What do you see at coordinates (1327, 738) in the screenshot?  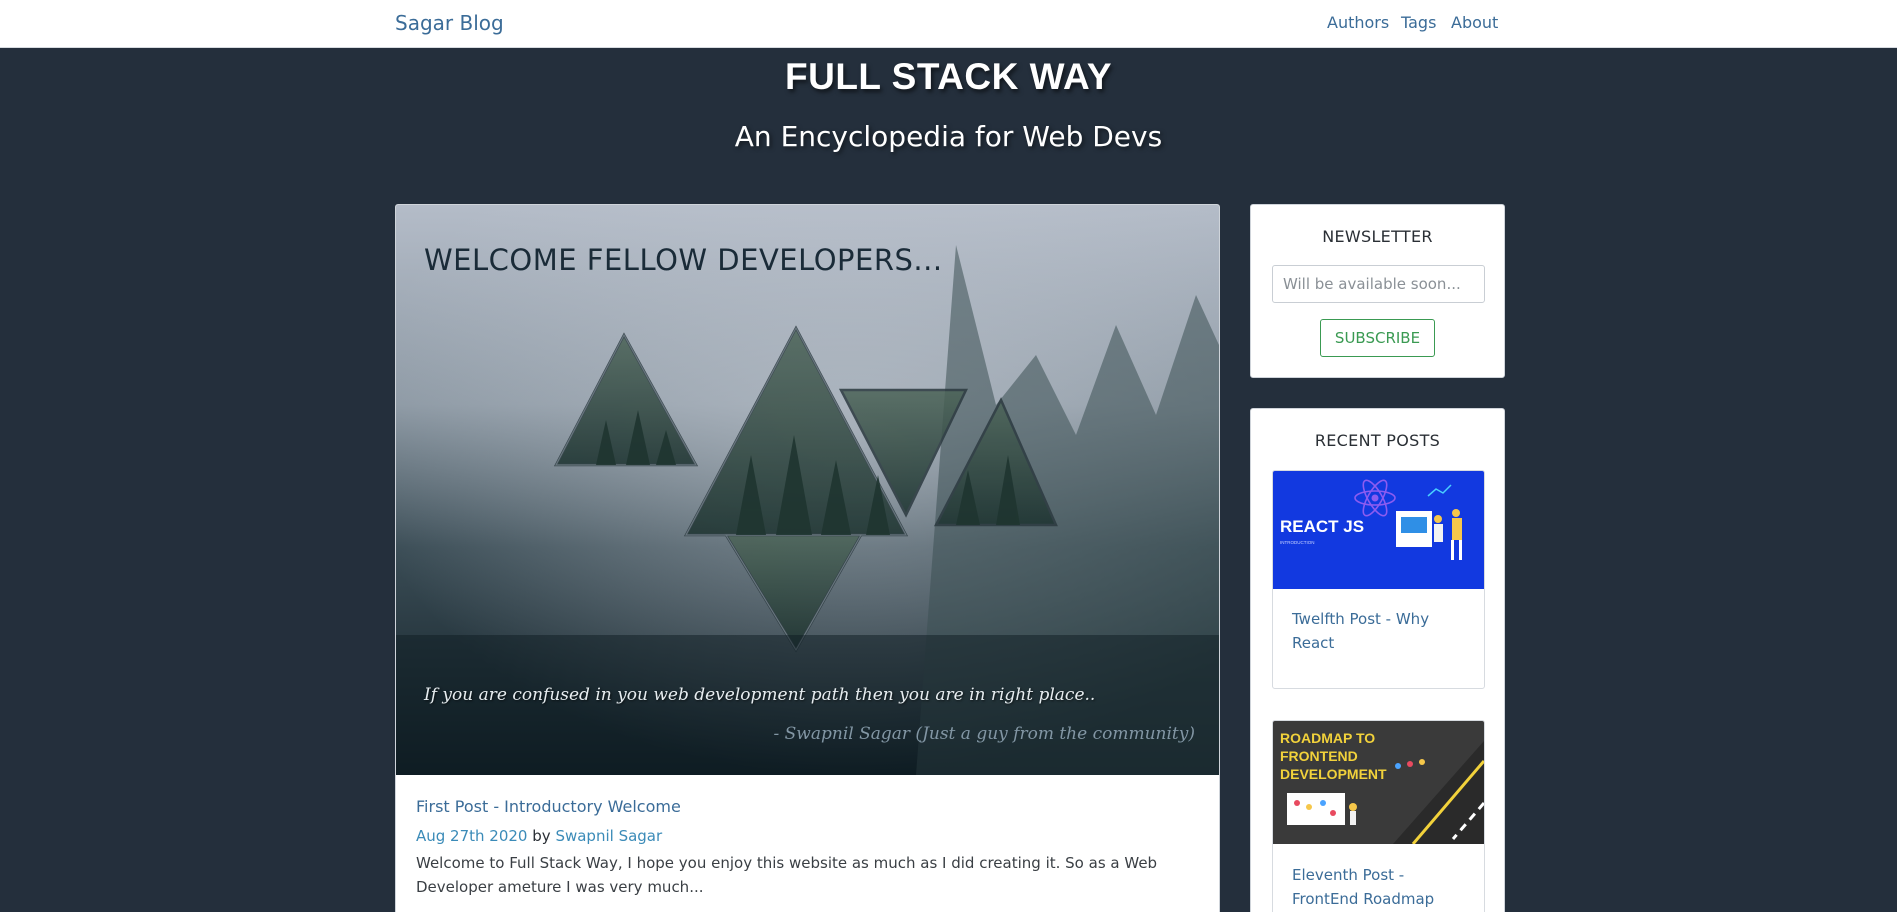 I see `svg-text: ROADMAP TO` at bounding box center [1327, 738].